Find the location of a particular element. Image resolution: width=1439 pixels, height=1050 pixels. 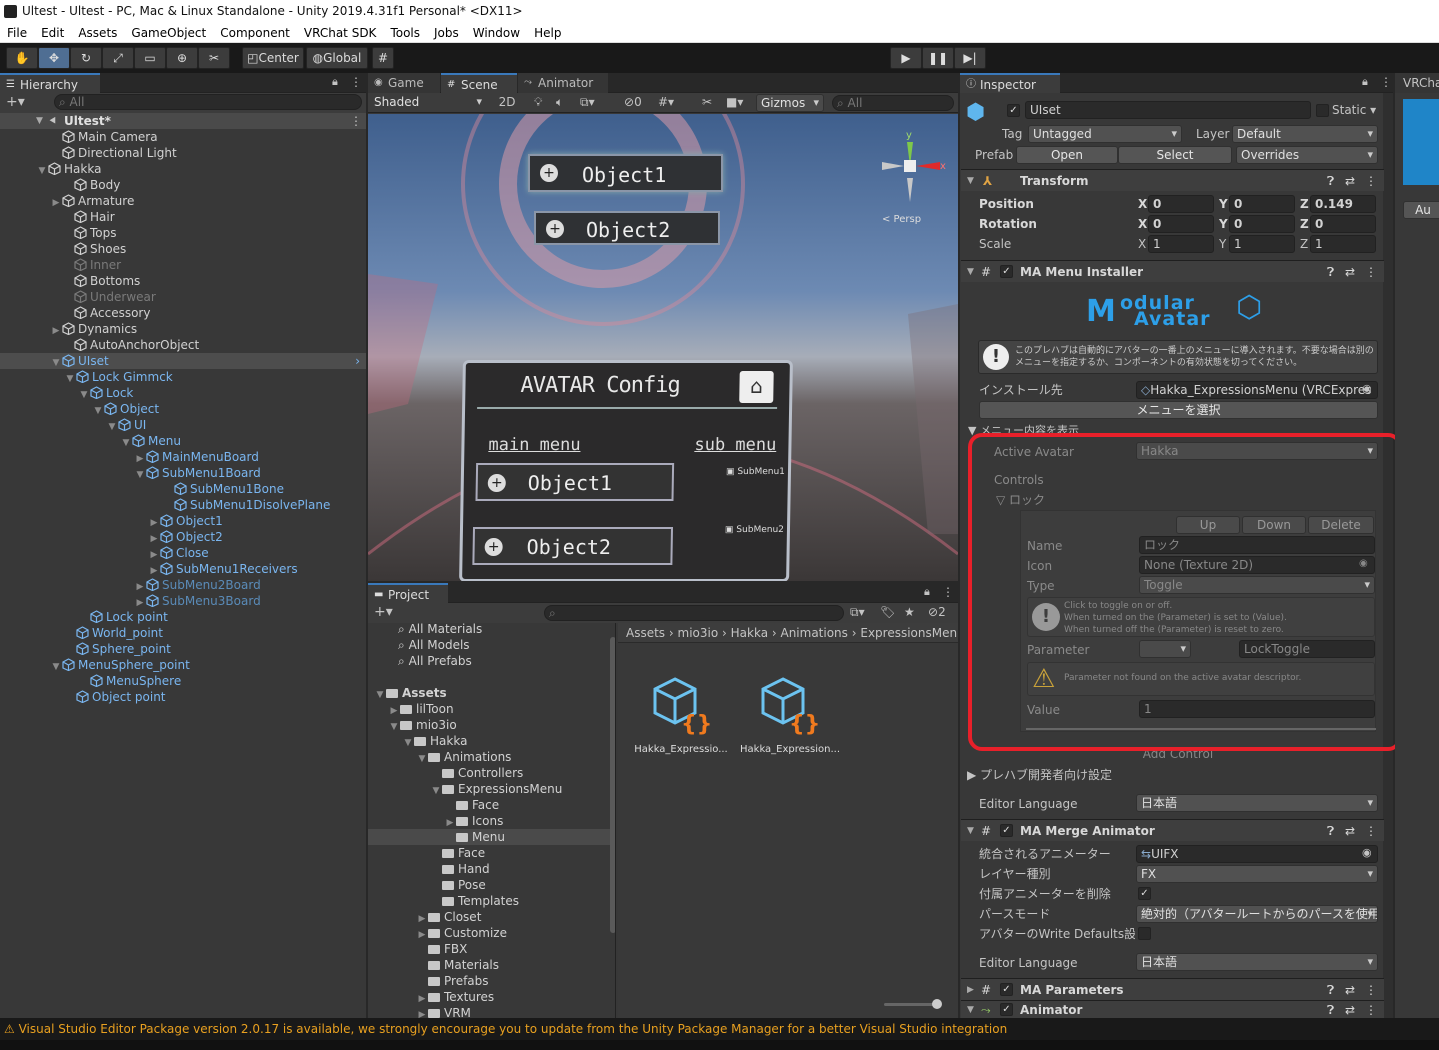

grid-toggle-icon: #▾ is located at coordinates (666, 102).